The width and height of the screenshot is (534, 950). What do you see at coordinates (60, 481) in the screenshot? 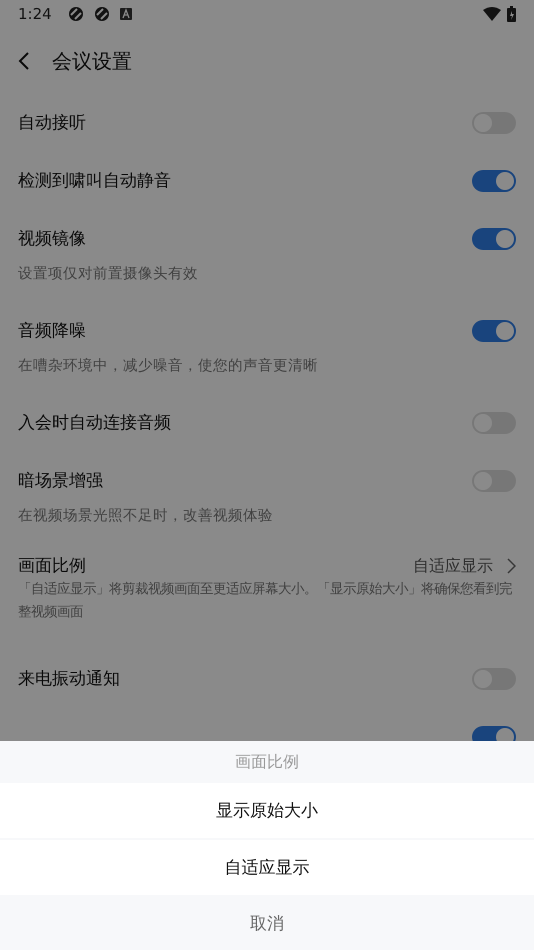
I see `setting-label: 暗场景增强` at bounding box center [60, 481].